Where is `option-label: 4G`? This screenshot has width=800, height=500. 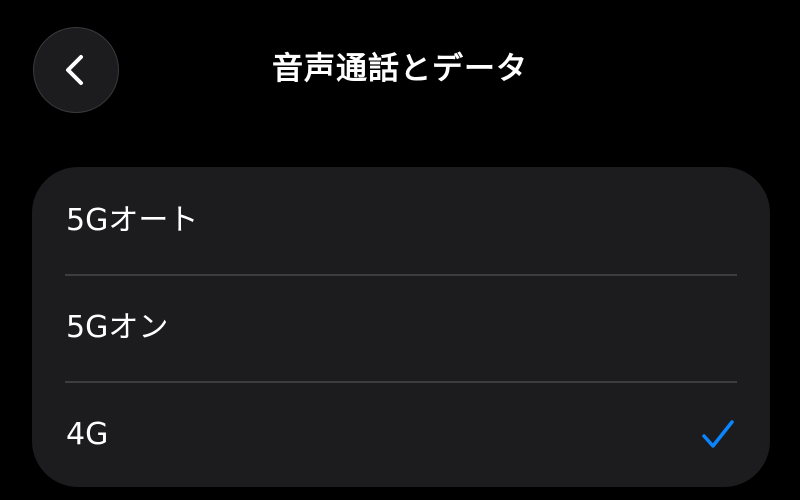
option-label: 4G is located at coordinates (87, 434).